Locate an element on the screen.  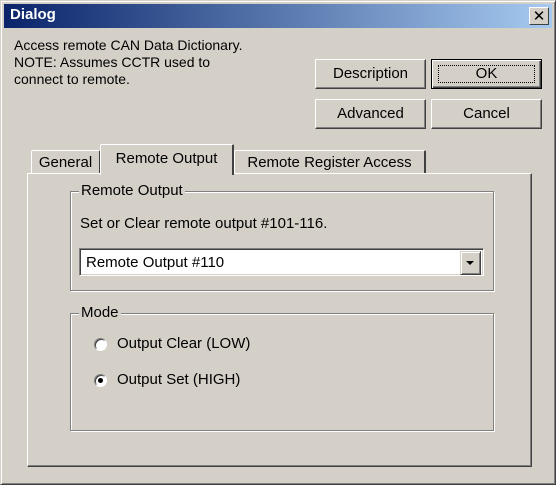
tab-label: Remote Register Access is located at coordinates (329, 162).